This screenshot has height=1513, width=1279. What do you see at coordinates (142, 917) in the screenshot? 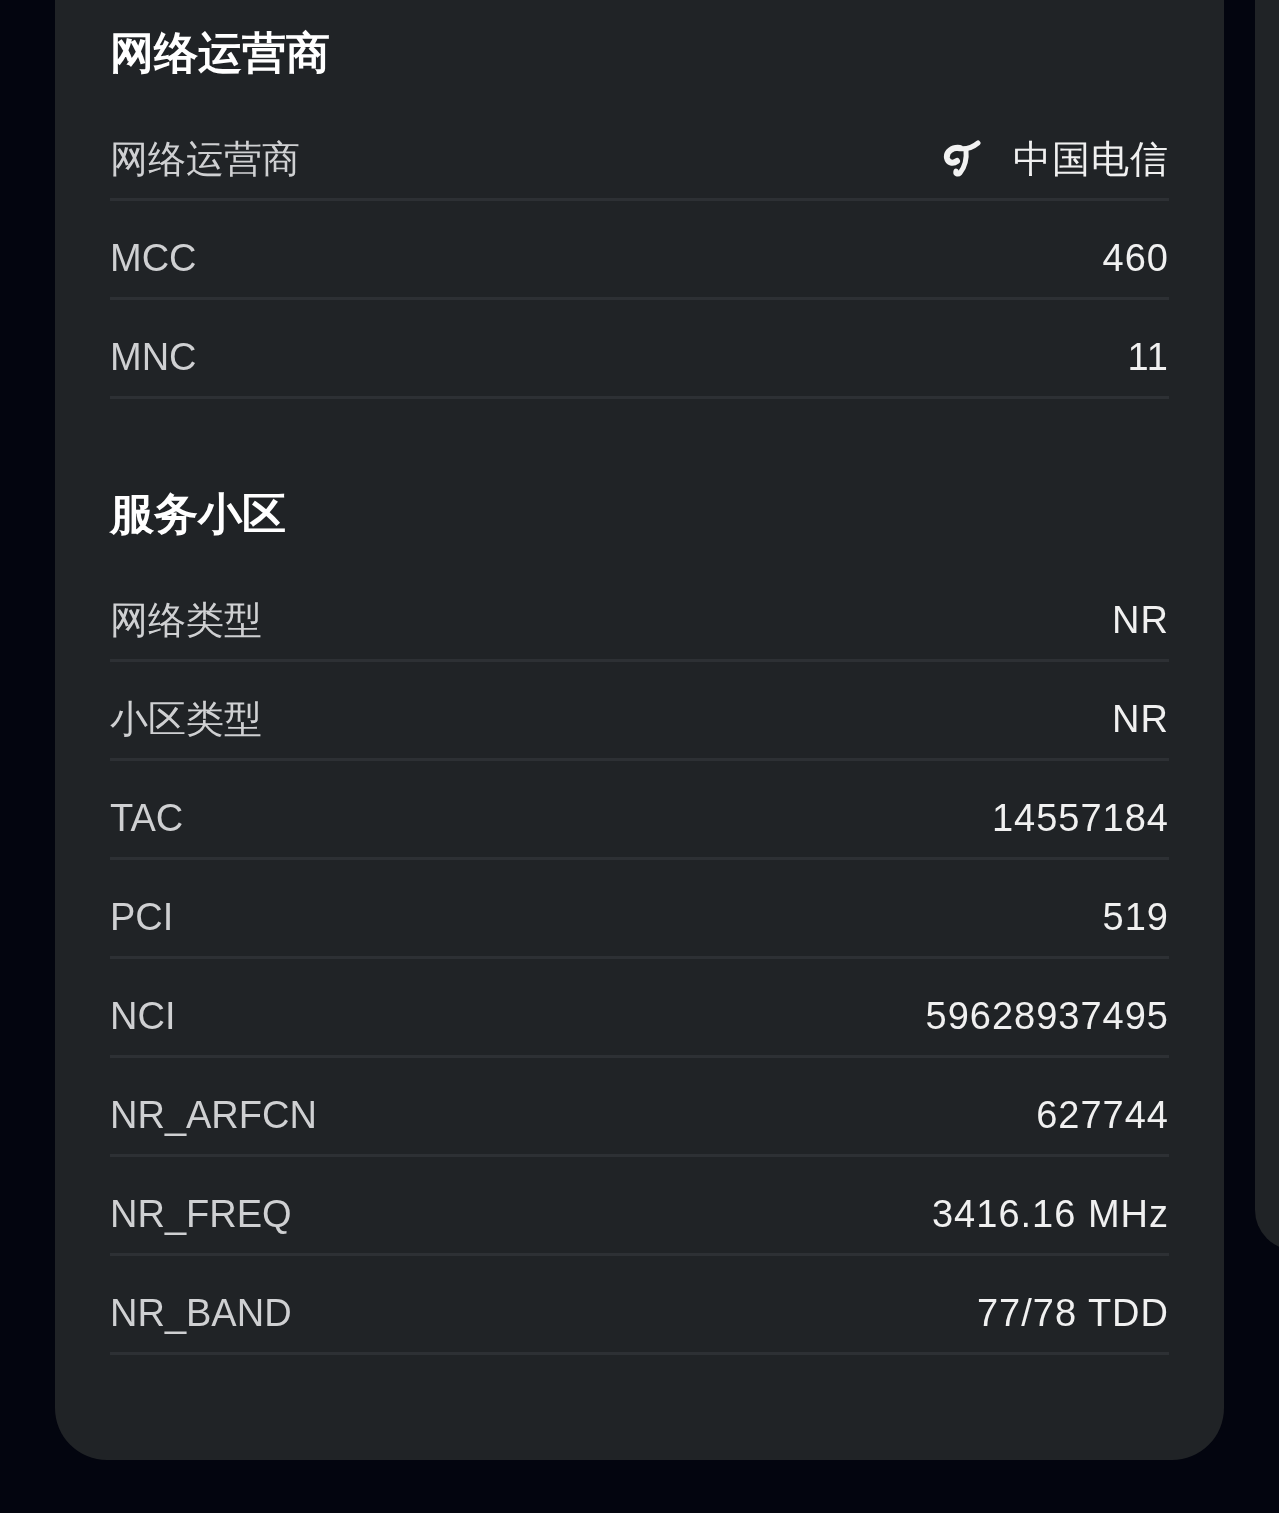
I see `row-label: PCI` at bounding box center [142, 917].